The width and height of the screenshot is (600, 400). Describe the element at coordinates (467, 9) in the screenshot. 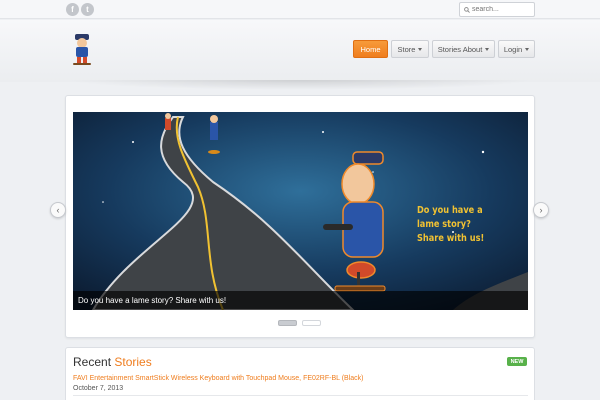

I see `search-icon` at that location.